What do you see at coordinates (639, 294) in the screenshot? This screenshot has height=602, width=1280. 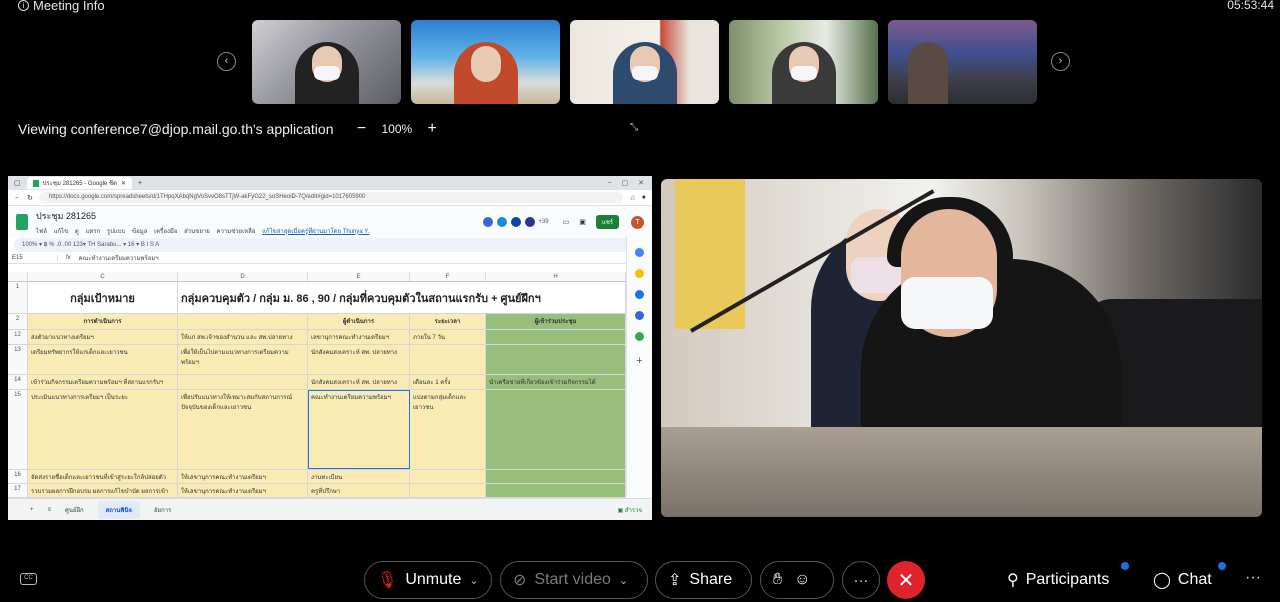 I see `tasks-icon` at bounding box center [639, 294].